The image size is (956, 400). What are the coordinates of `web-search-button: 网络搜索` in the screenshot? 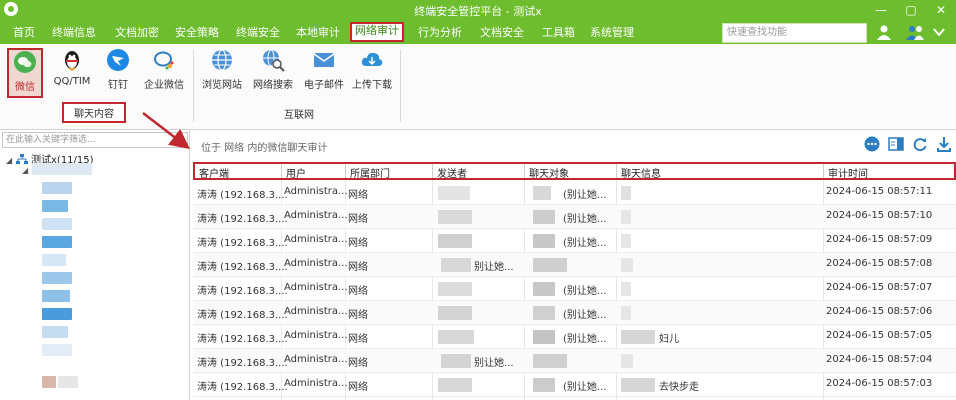 It's located at (273, 73).